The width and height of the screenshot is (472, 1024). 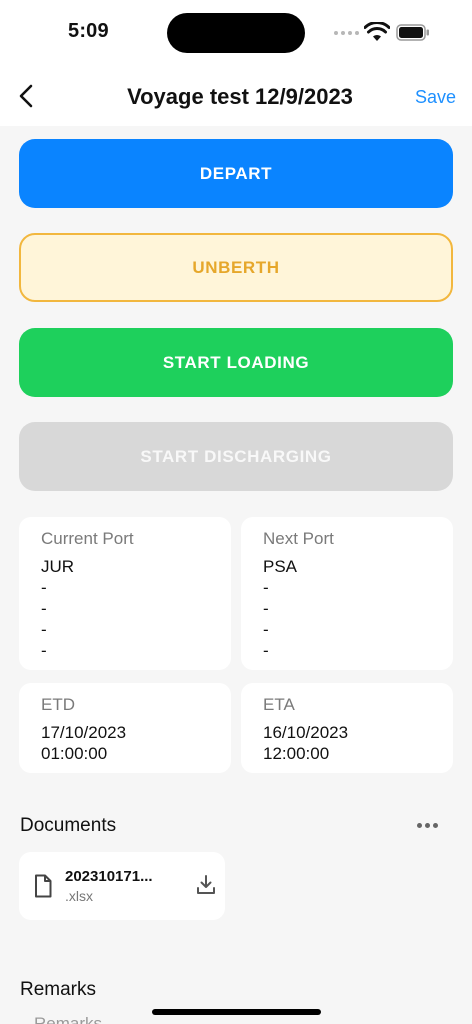 I want to click on status-time: 5:09, so click(x=88, y=31).